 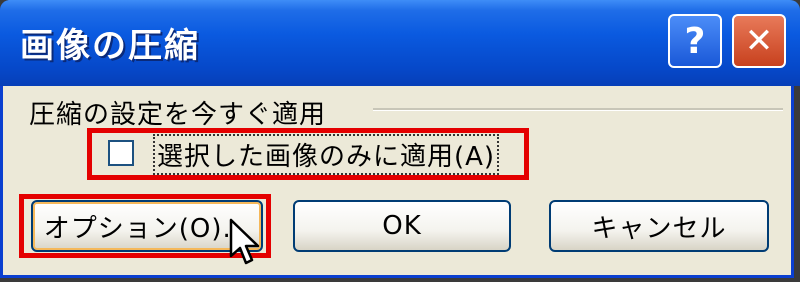 What do you see at coordinates (178, 115) in the screenshot?
I see `apply-settings-group-label: 圧縮の設定を今すぐ適用` at bounding box center [178, 115].